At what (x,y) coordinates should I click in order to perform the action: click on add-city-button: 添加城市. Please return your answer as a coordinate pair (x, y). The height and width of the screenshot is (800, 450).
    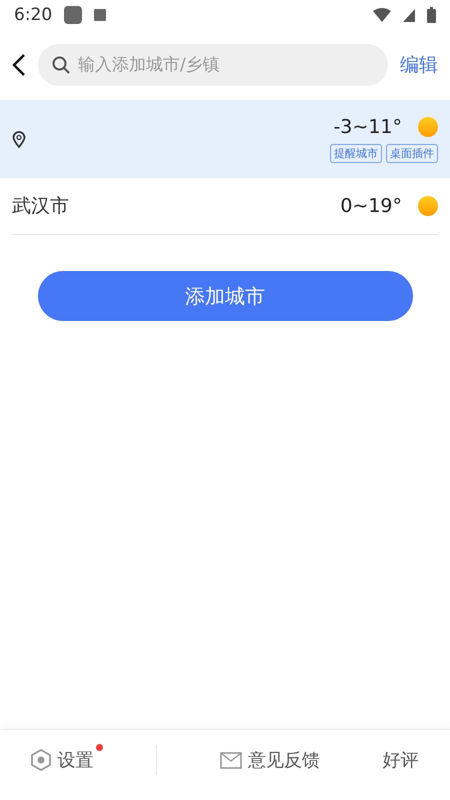
    Looking at the image, I should click on (225, 296).